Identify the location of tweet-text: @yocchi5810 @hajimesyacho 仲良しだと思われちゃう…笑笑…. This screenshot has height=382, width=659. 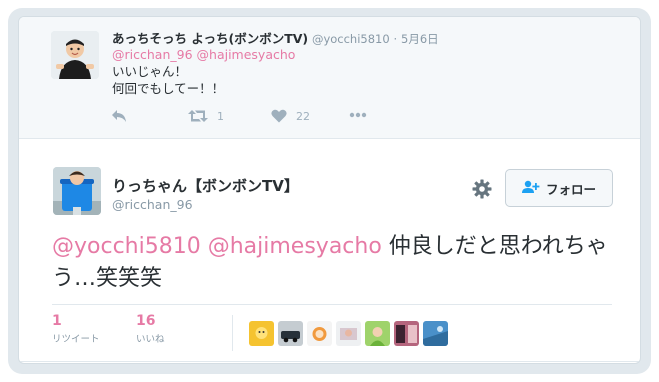
(337, 263).